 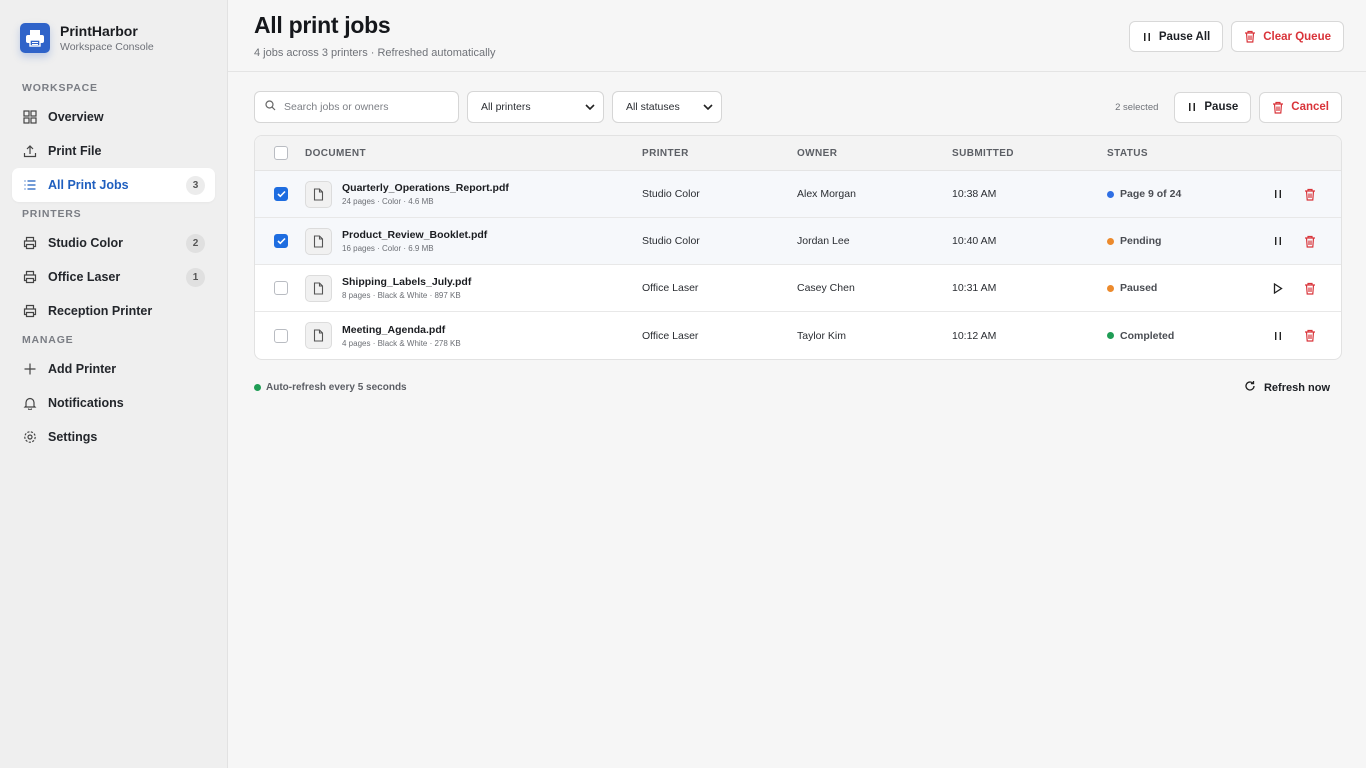 I want to click on submitted-cell: 10:38 AM, so click(x=974, y=194).